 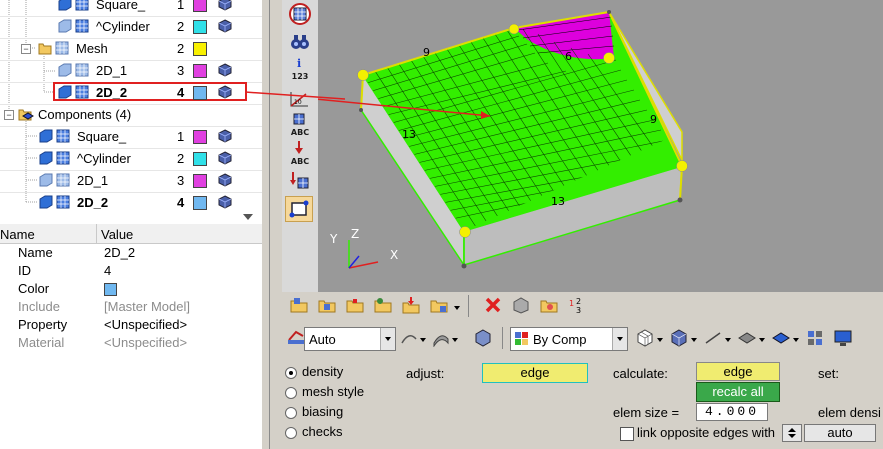 What do you see at coordinates (645, 338) in the screenshot?
I see `wireframe-icon` at bounding box center [645, 338].